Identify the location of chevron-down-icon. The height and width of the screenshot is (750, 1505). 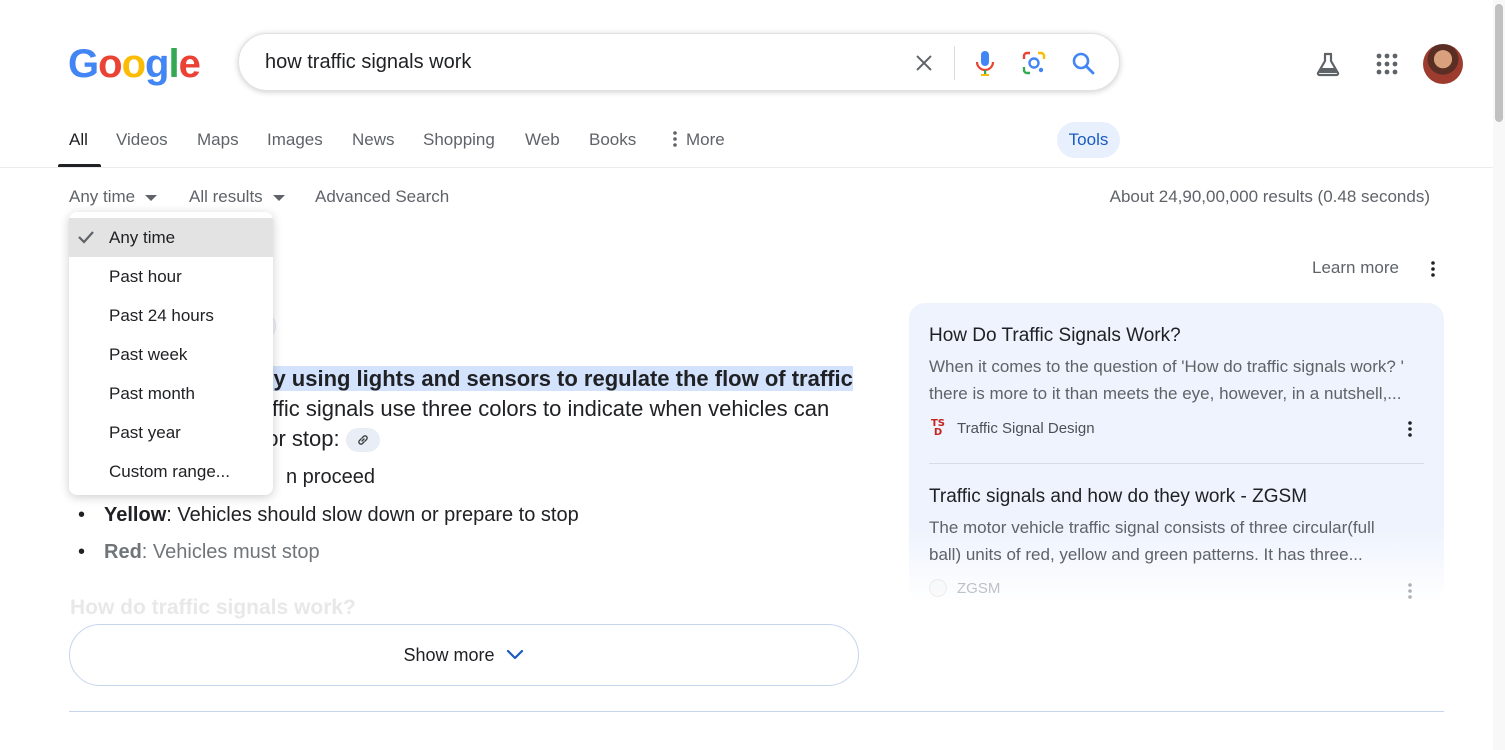
(514, 654).